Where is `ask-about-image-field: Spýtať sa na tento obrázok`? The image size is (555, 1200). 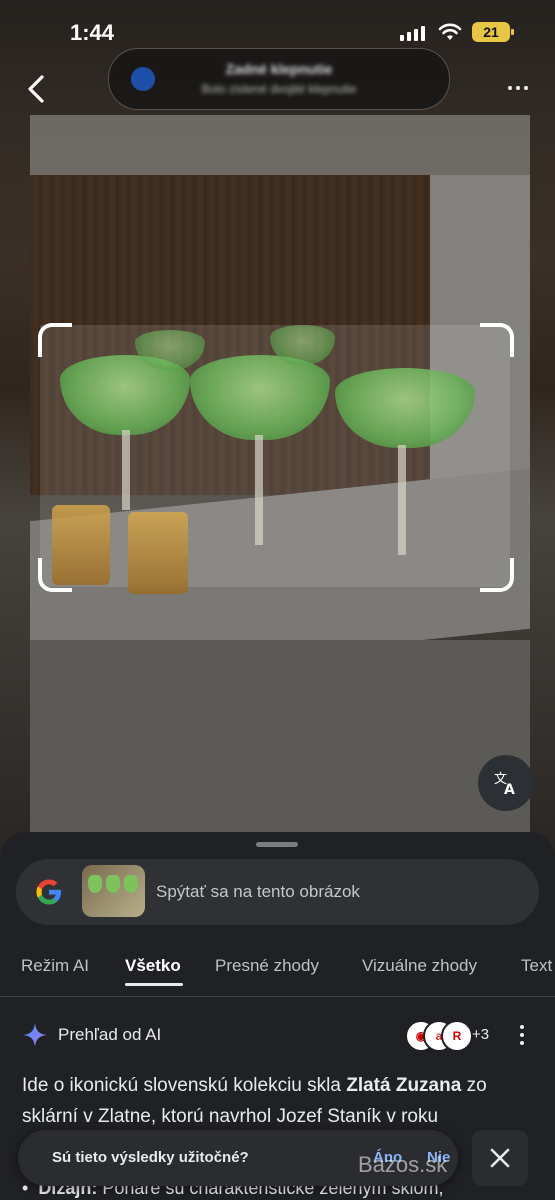 ask-about-image-field: Spýtať sa na tento obrázok is located at coordinates (277, 892).